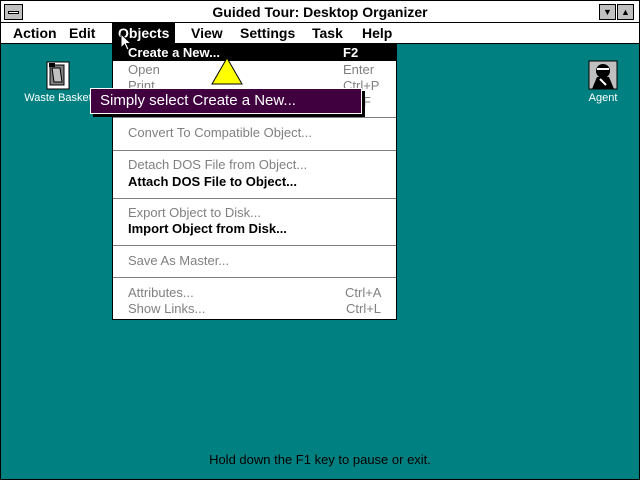 This screenshot has height=480, width=640. What do you see at coordinates (607, 12) in the screenshot?
I see `minimize-button: ▼` at bounding box center [607, 12].